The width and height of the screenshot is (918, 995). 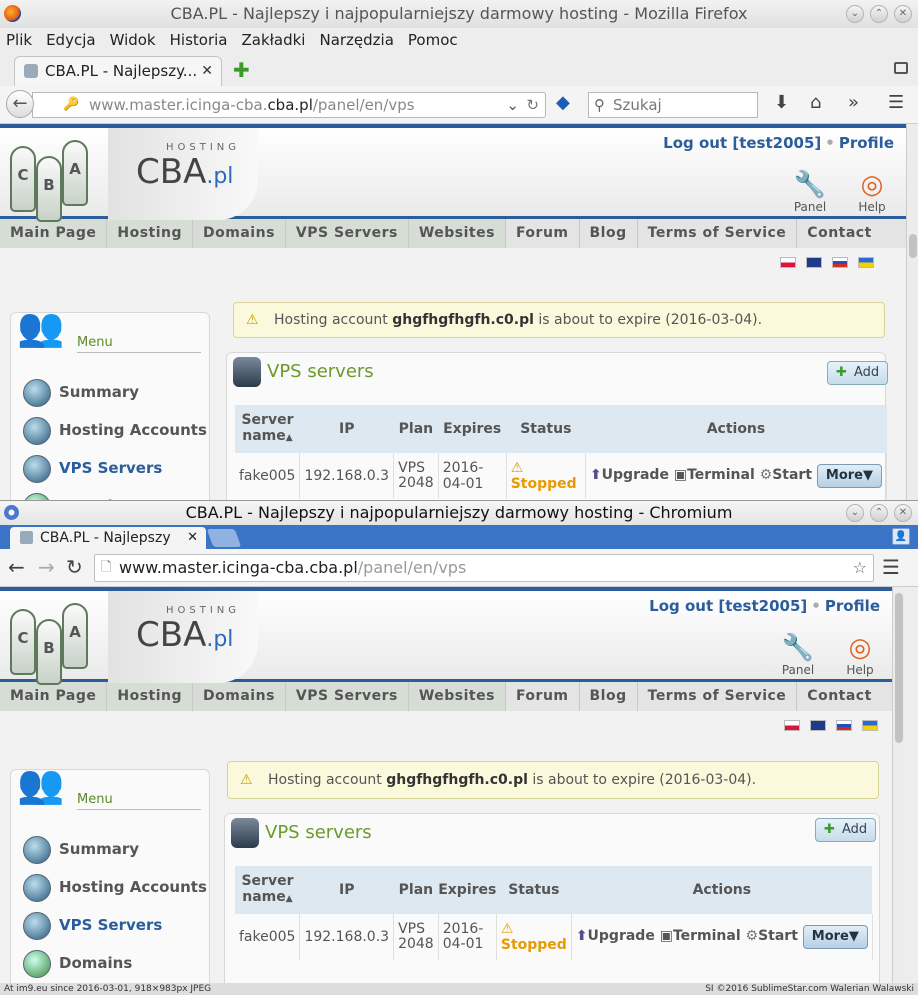 I want to click on firefox-tab: CBA.PL - Najlepszy... ✕, so click(x=118, y=71).